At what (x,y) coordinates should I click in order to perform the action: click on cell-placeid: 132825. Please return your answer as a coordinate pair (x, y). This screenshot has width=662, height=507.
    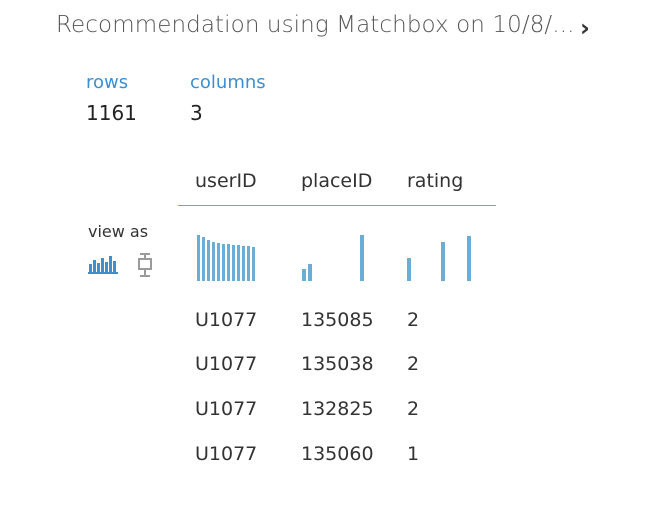
    Looking at the image, I should click on (337, 409).